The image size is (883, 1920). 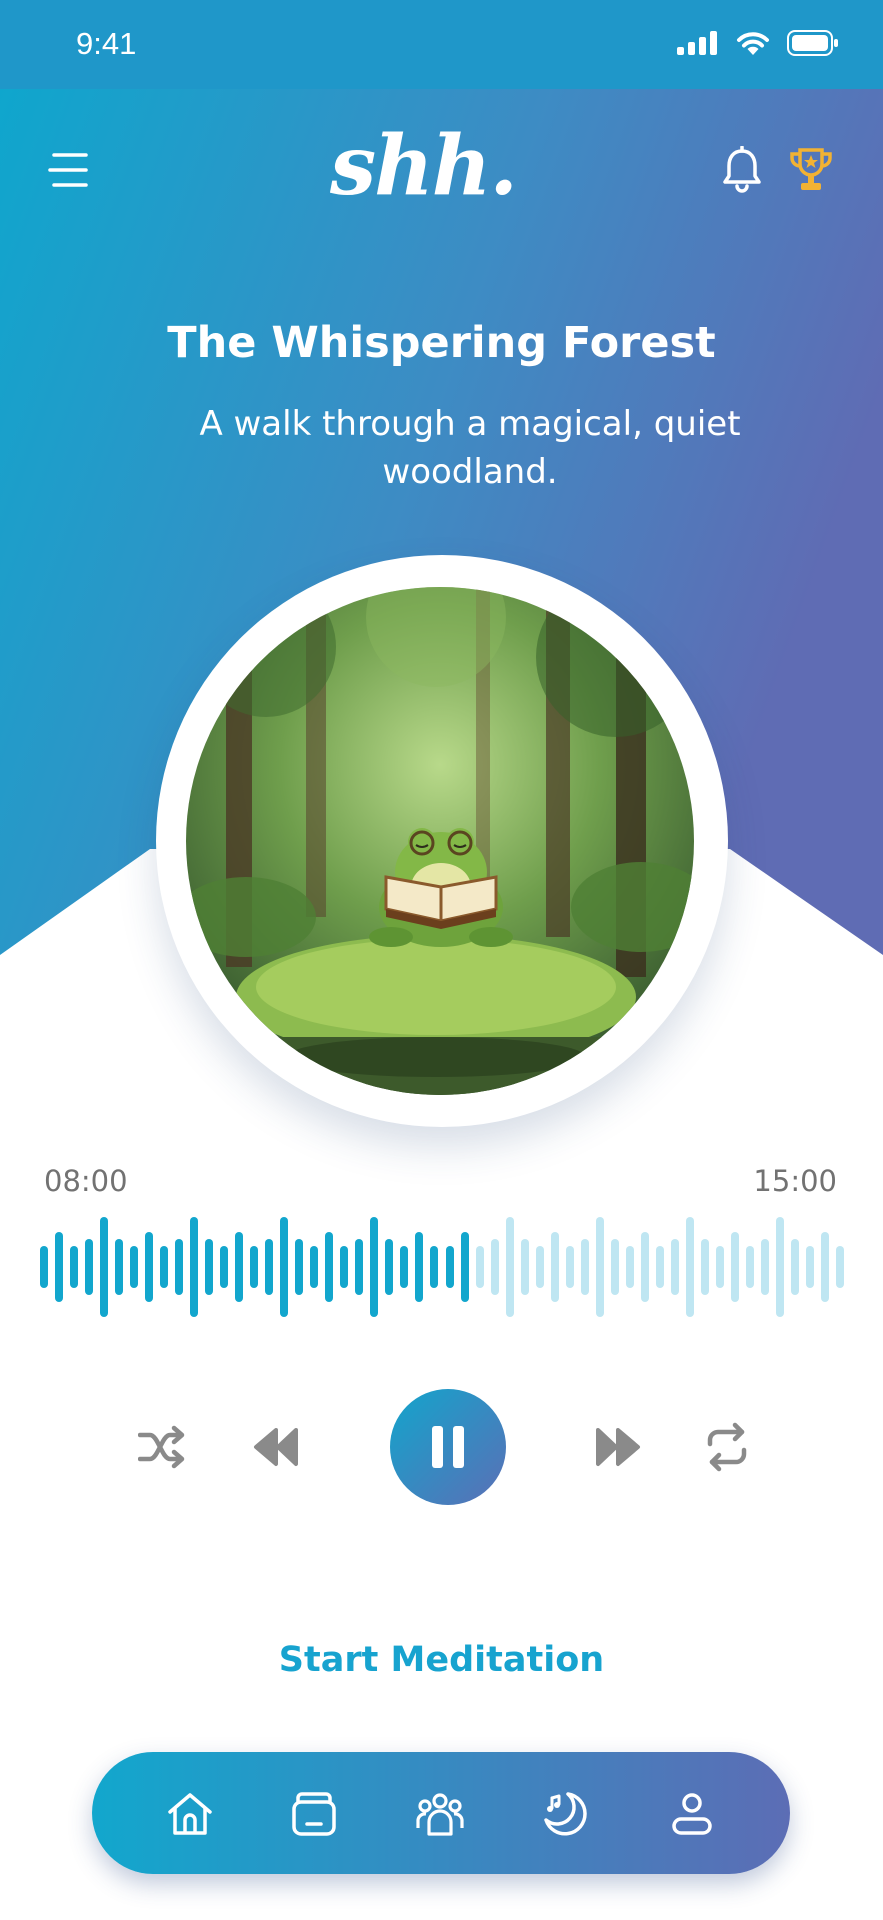 I want to click on community-icon, so click(x=440, y=1814).